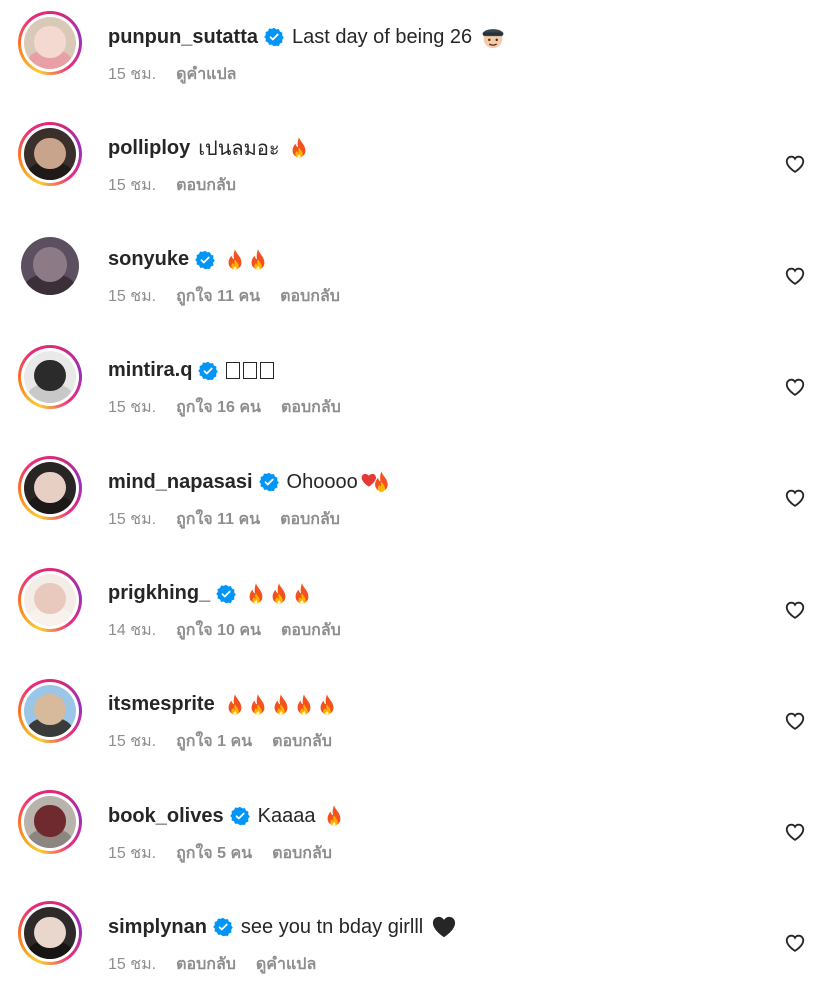 The height and width of the screenshot is (987, 820). What do you see at coordinates (410, 834) in the screenshot?
I see `comment-item: book_olives Kaaaa 15 ชม. ถูกใจ 5 คน ตอบกลับ` at bounding box center [410, 834].